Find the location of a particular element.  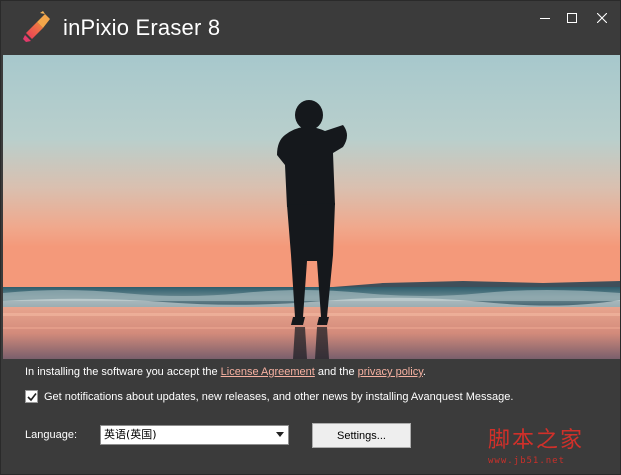

site-watermark: 脚本之家 www.jb51.net is located at coordinates (553, 446).